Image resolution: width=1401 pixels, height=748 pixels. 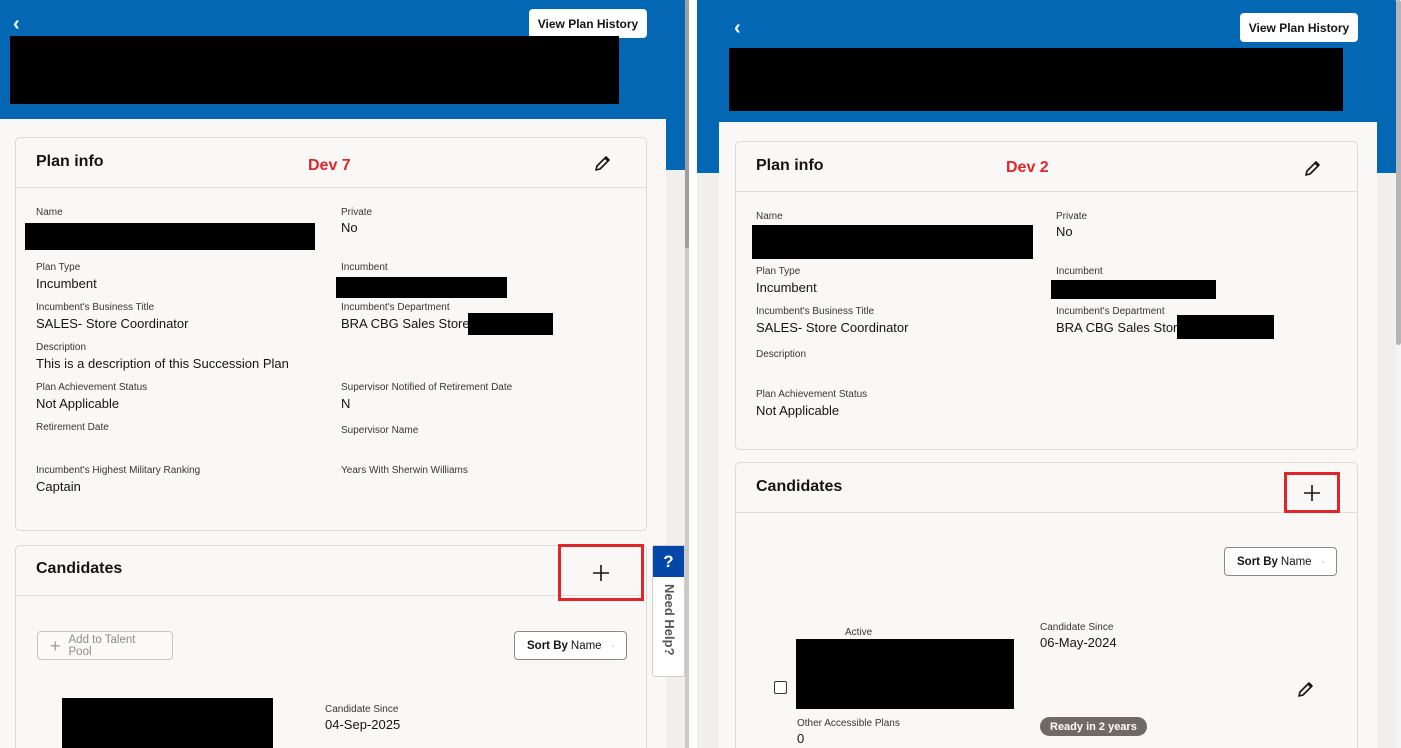 What do you see at coordinates (668, 561) in the screenshot?
I see `question-icon: ?` at bounding box center [668, 561].